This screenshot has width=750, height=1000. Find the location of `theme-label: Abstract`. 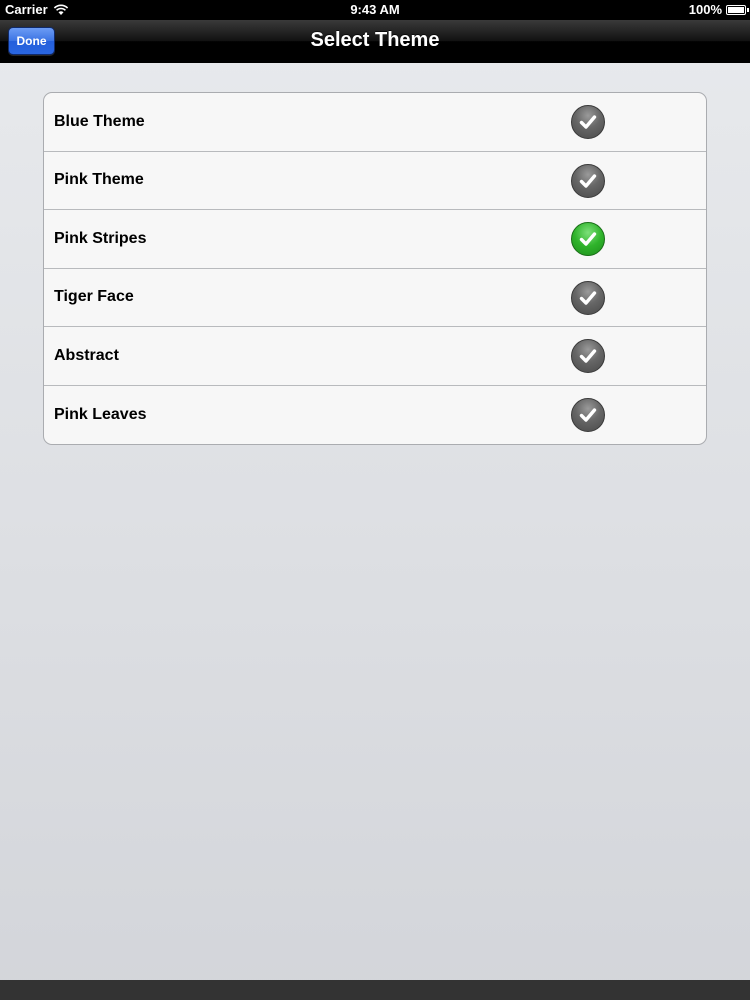

theme-label: Abstract is located at coordinates (86, 355).